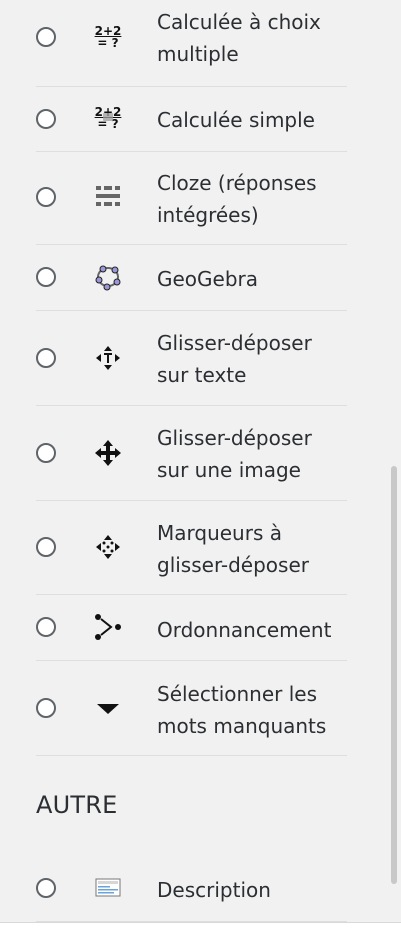 The image size is (401, 930). I want to click on question-type-label: Marqueurs à glisser-déposer, so click(233, 549).